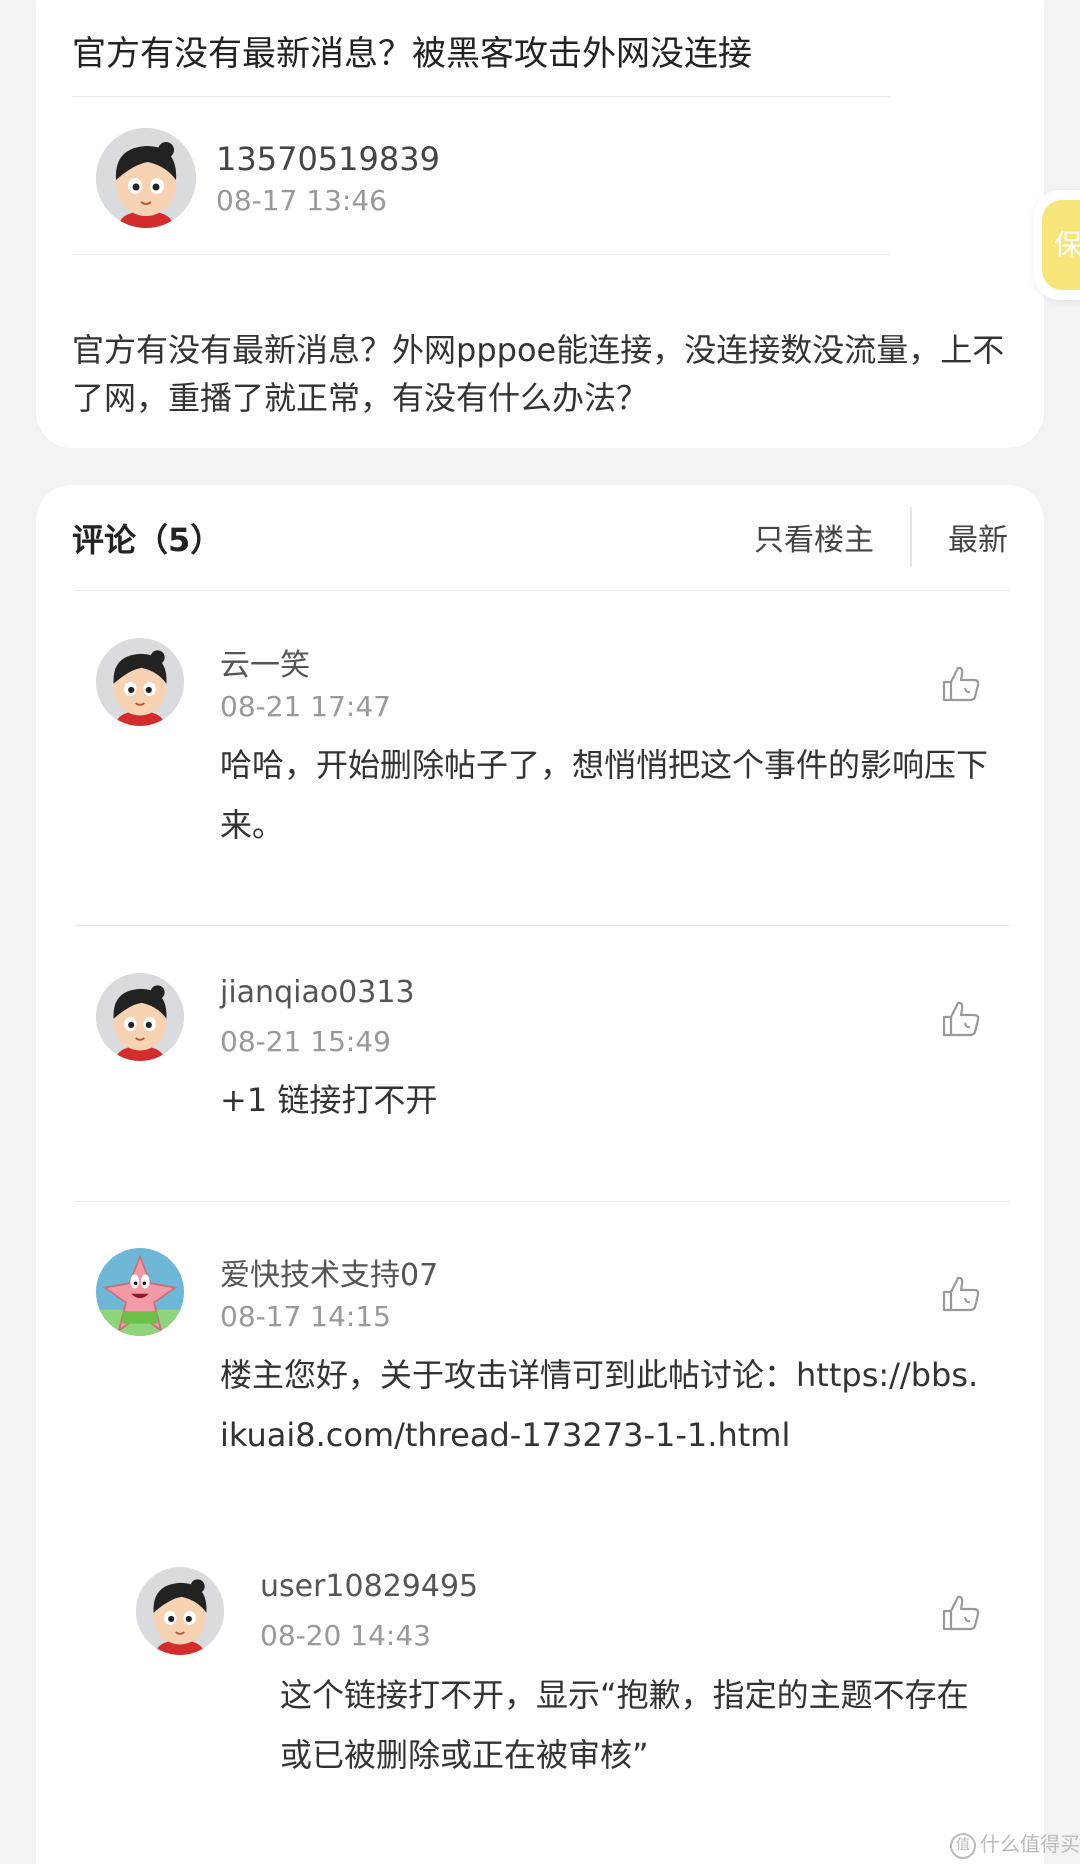  I want to click on author-avatar, so click(146, 178).